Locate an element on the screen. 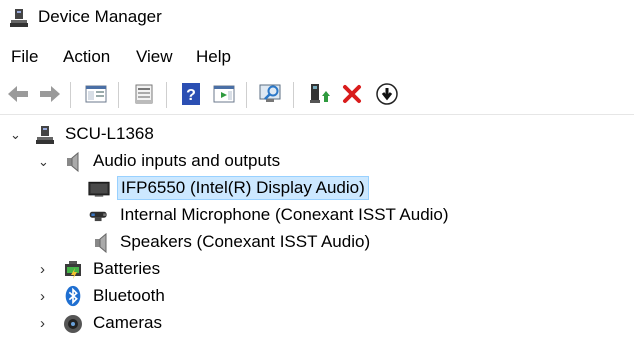 This screenshot has width=634, height=337. battery-icon is located at coordinates (73, 270).